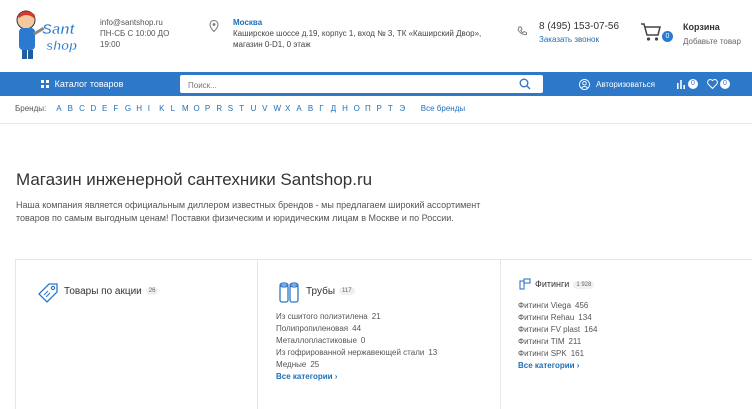  I want to click on brand-letter-link: Г, so click(324, 108).